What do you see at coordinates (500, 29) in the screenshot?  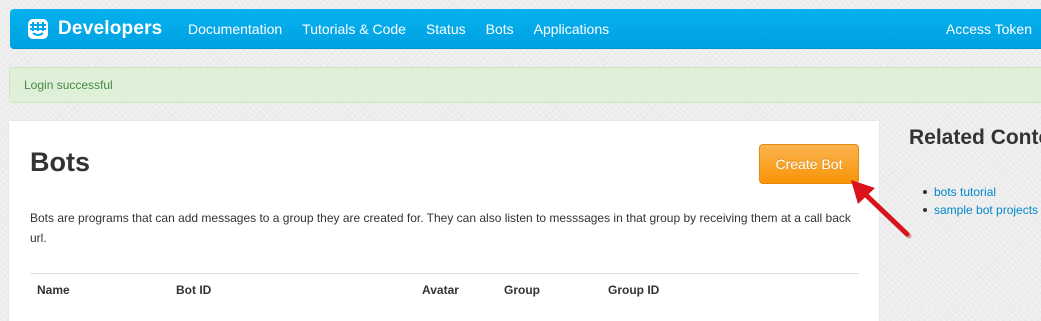 I see `nav-bots: Bots` at bounding box center [500, 29].